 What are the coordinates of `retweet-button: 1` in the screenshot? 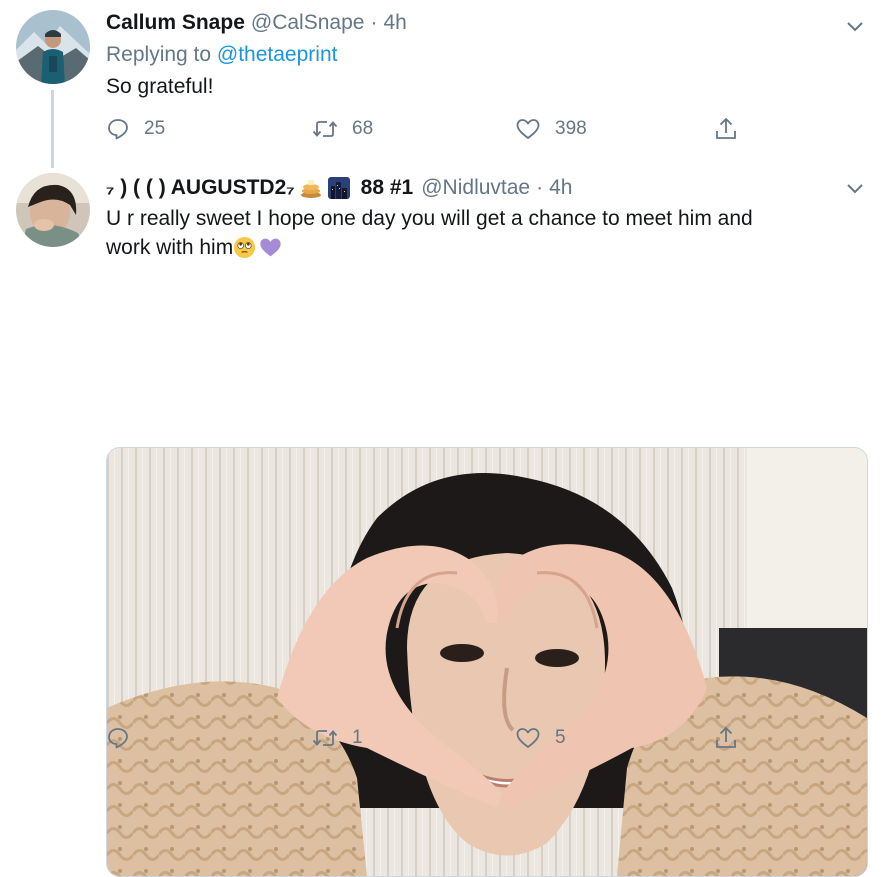 It's located at (337, 738).